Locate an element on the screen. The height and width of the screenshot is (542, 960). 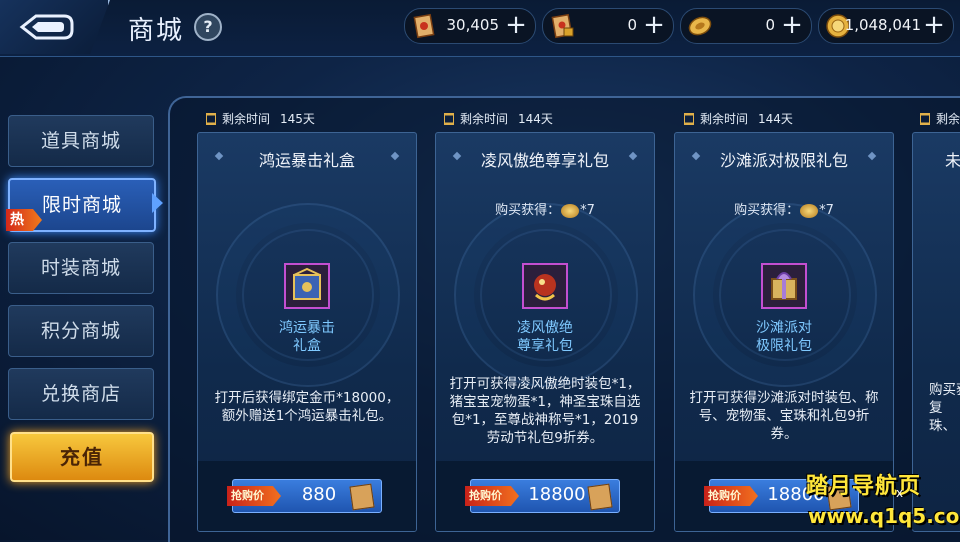
watermark-close-button: x is located at coordinates (899, 493).